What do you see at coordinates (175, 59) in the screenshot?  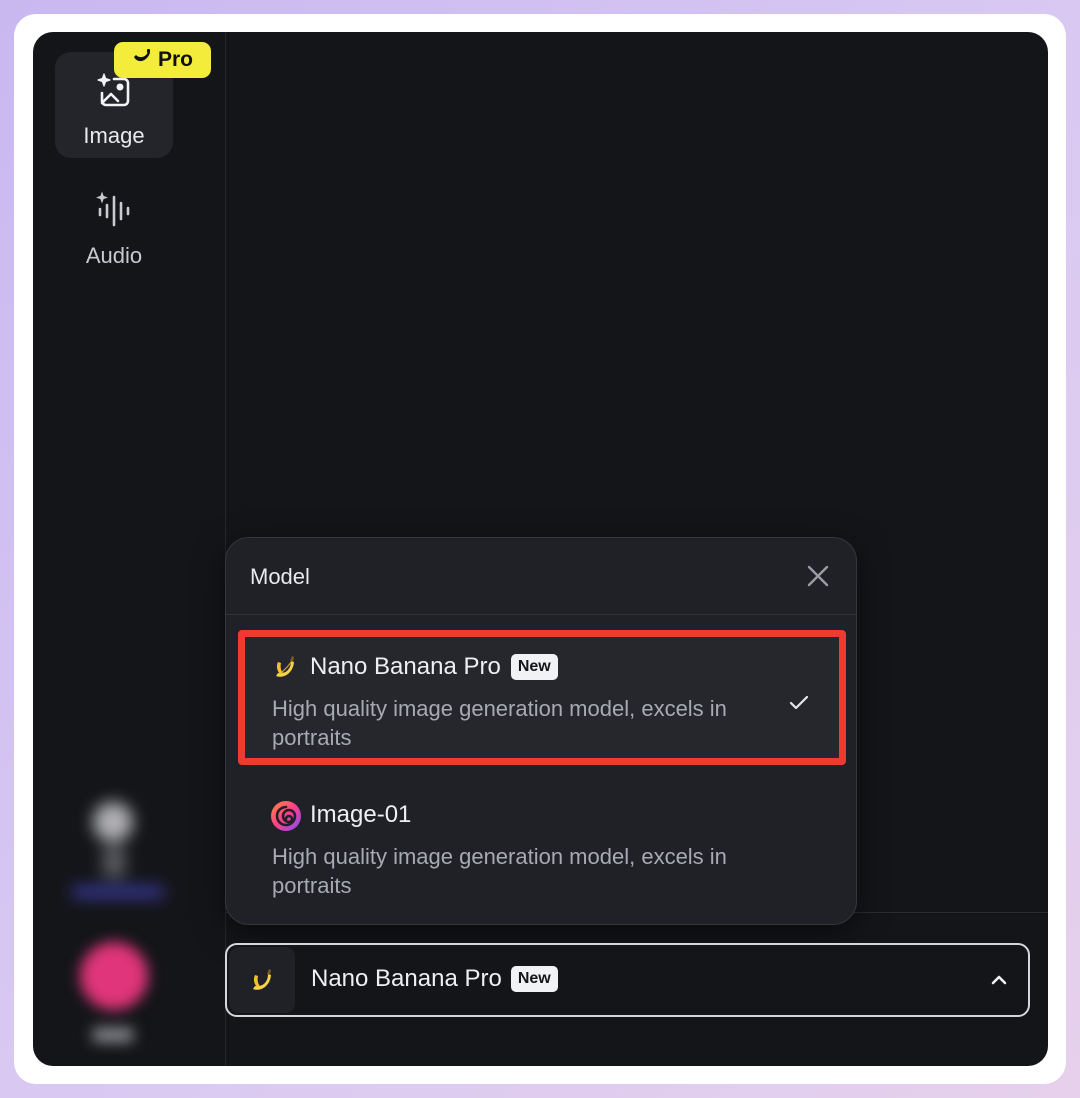 I see `pro-badge-label: Pro` at bounding box center [175, 59].